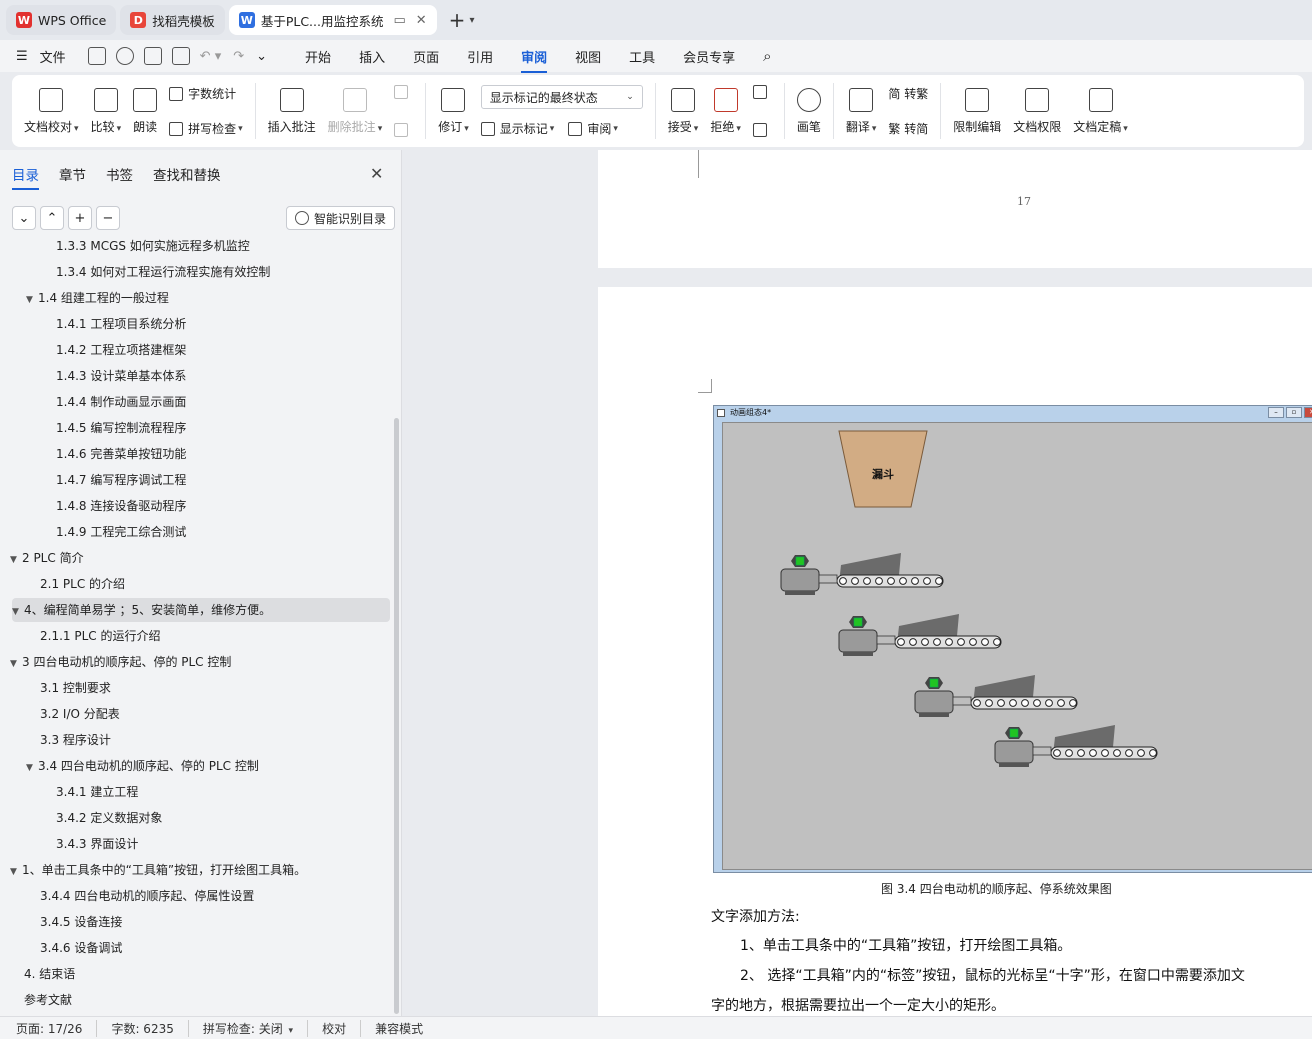  What do you see at coordinates (206, 93) in the screenshot?
I see `word-count-button: 字数统计` at bounding box center [206, 93].